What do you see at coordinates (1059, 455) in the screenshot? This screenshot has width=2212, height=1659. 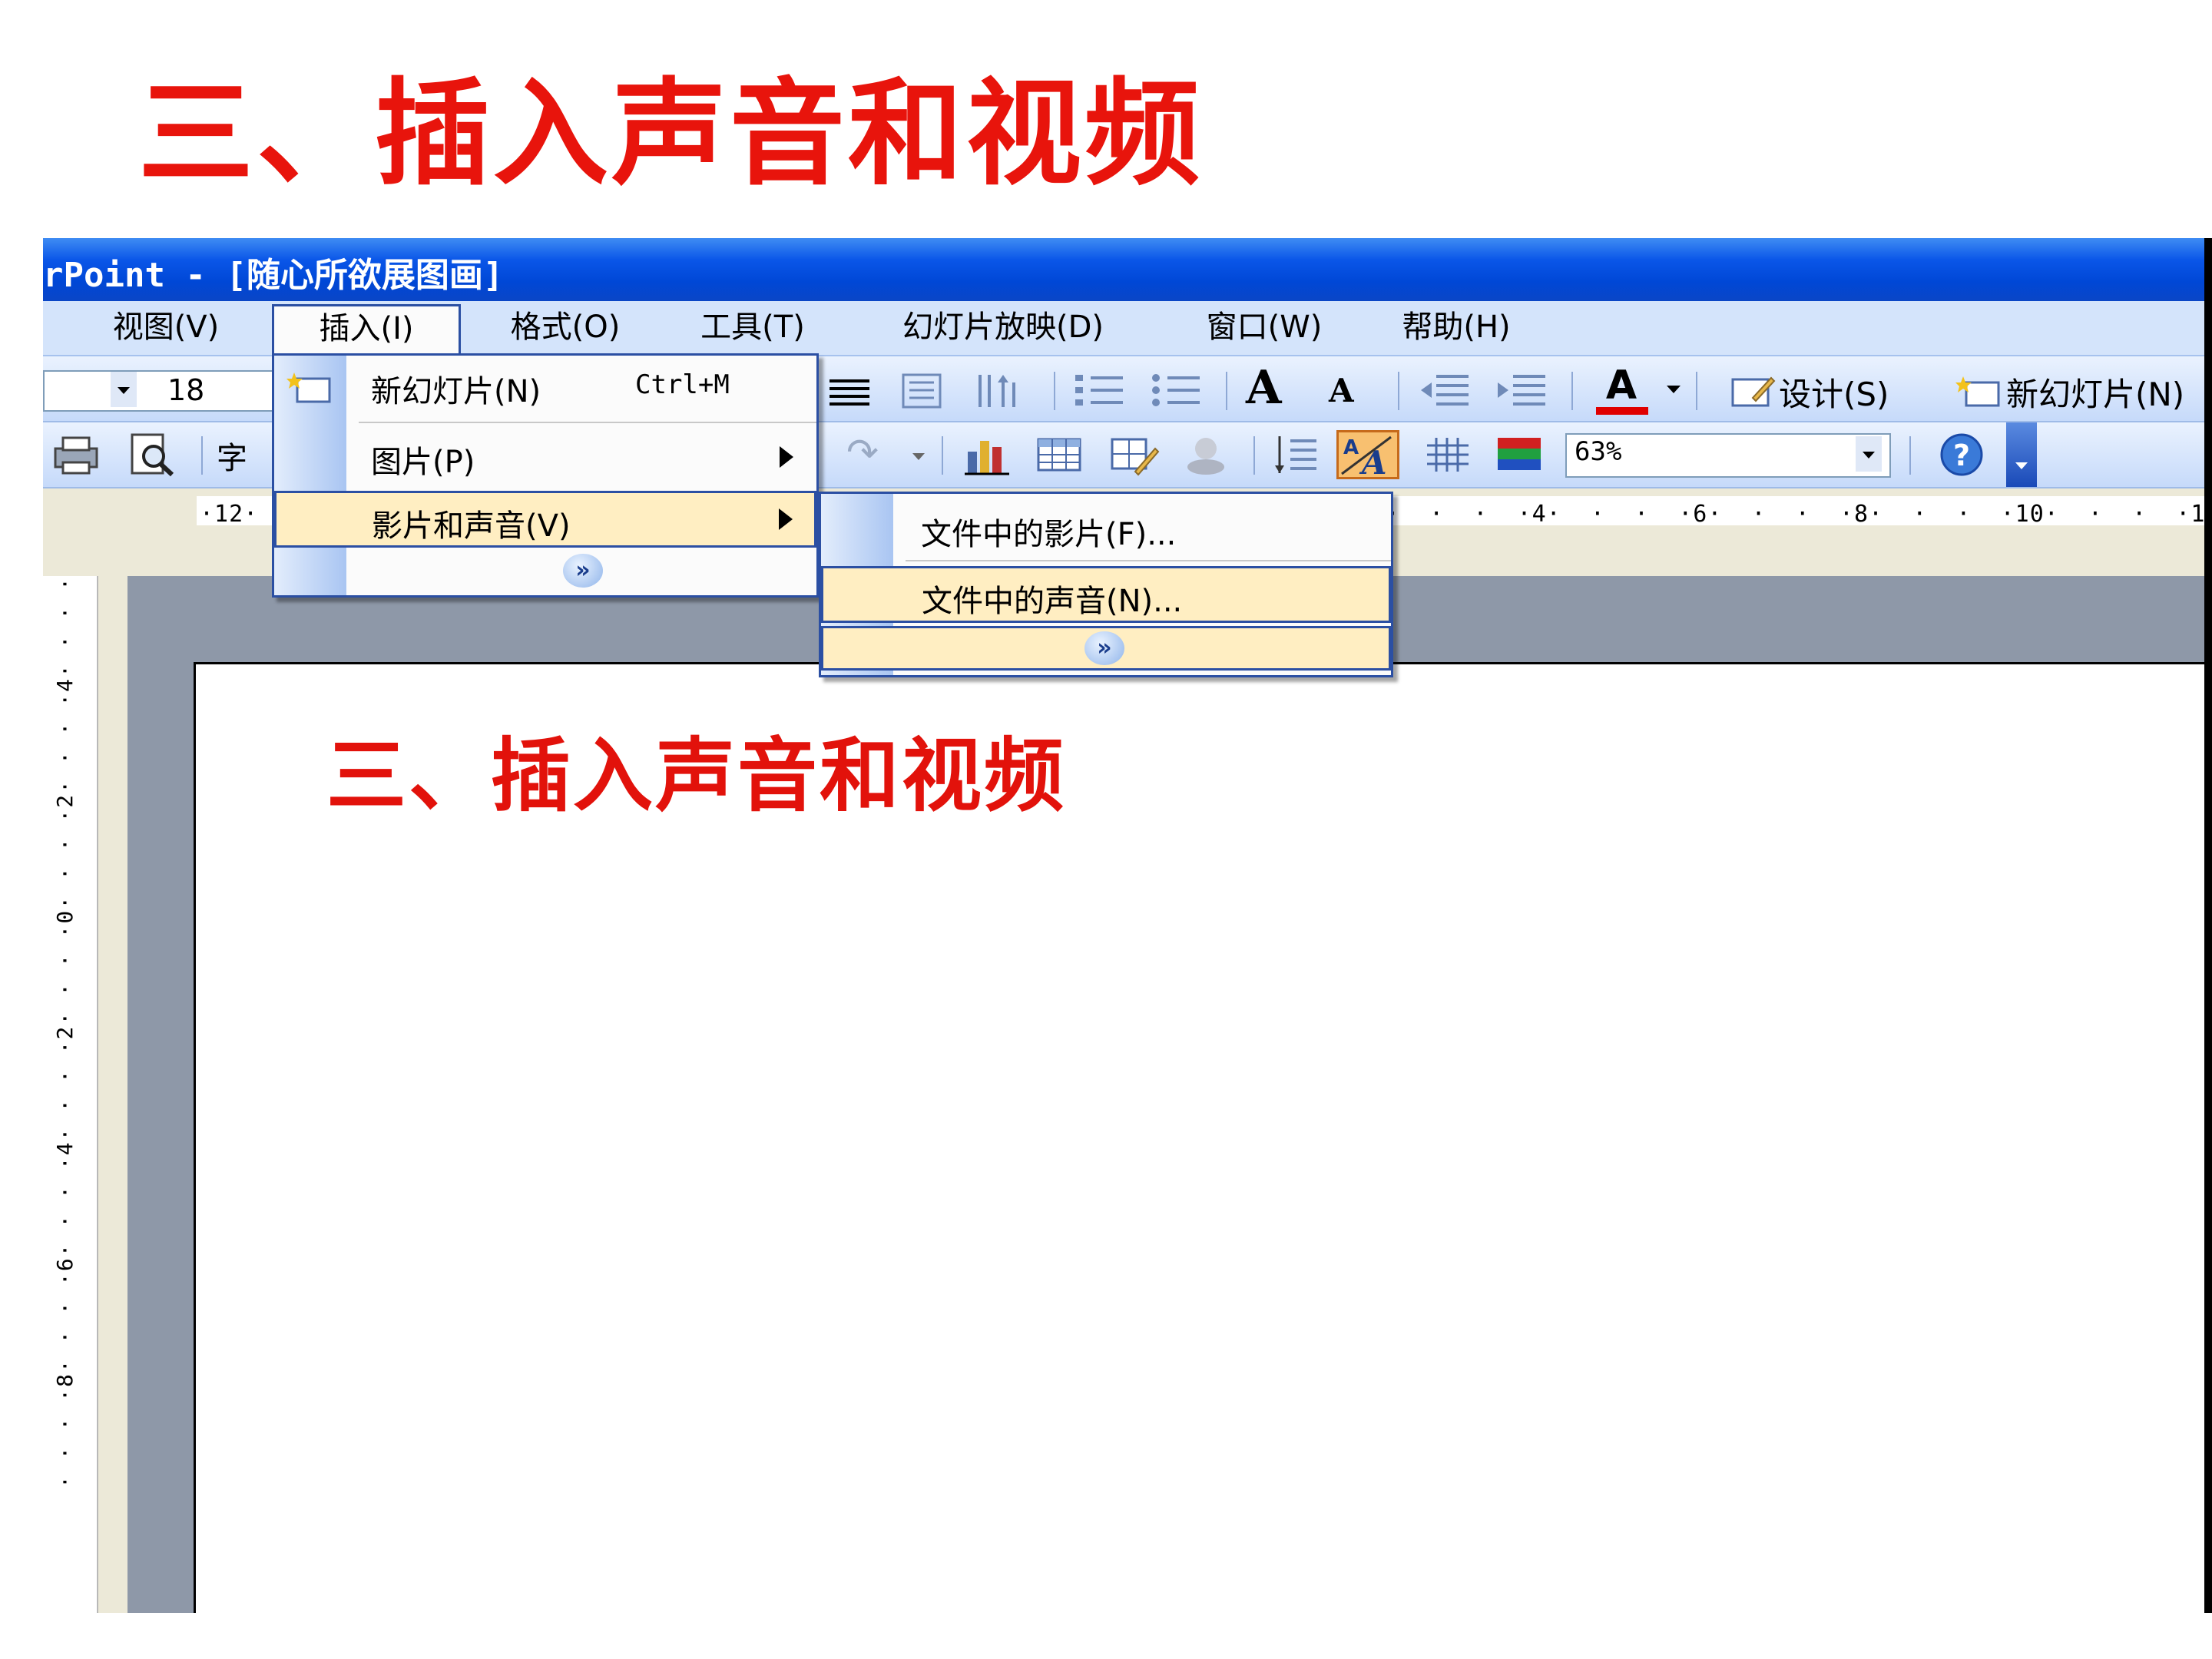 I see `insert-table-icon` at bounding box center [1059, 455].